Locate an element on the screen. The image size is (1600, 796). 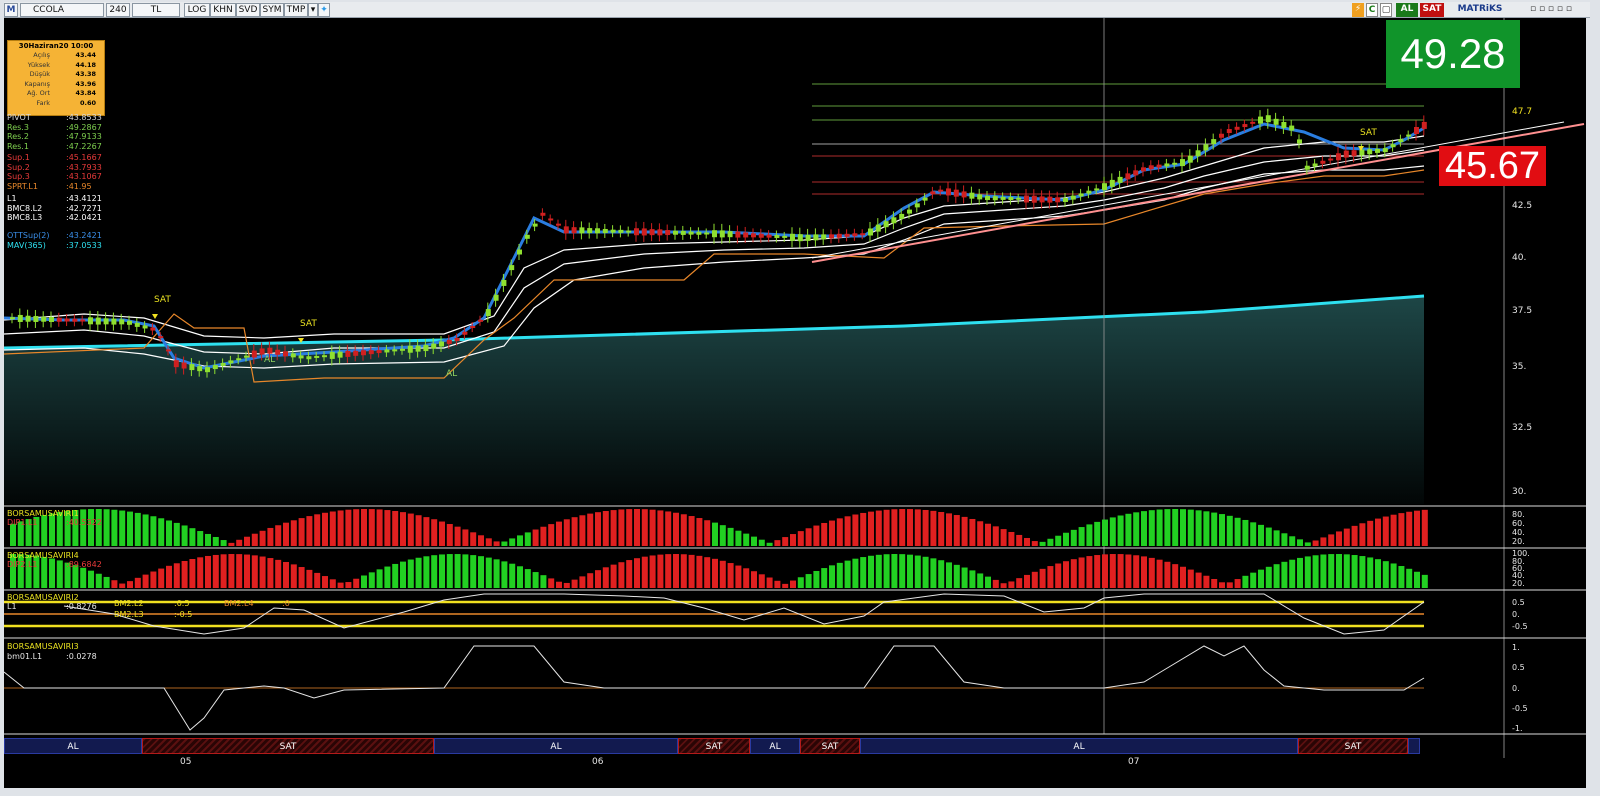
price-axis-label: 30. is located at coordinates (1519, 492).